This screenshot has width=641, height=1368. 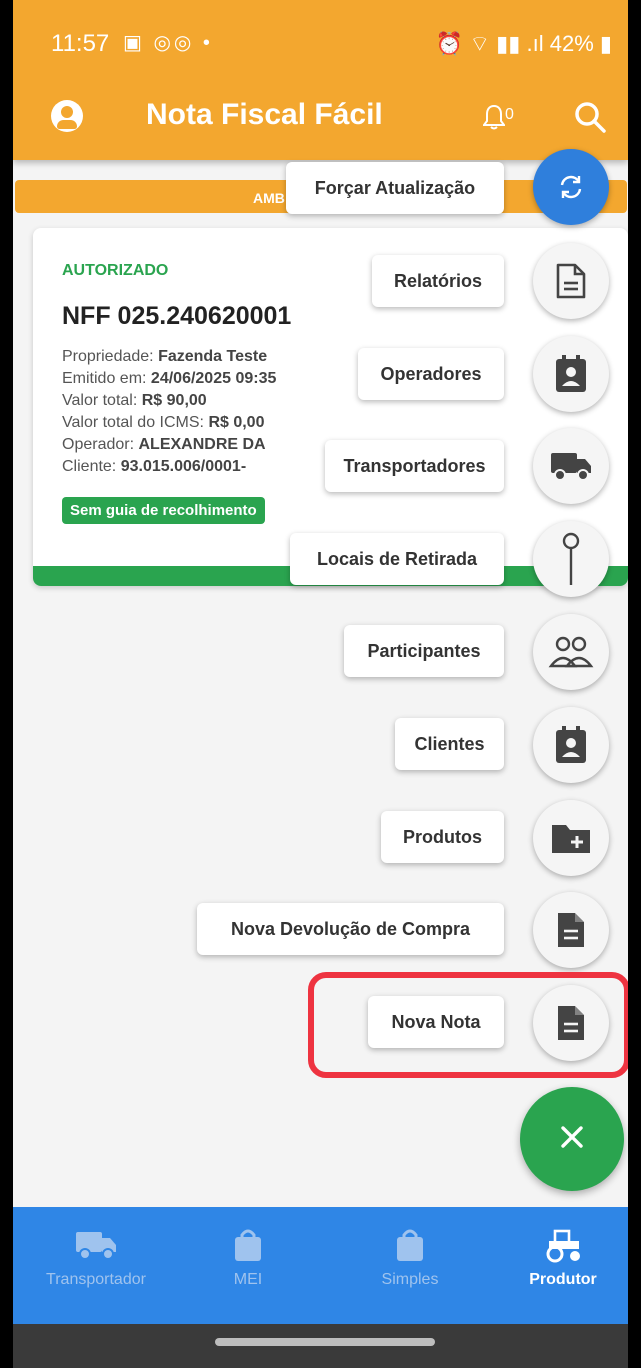 I want to click on status-time: 11:57, so click(x=80, y=43).